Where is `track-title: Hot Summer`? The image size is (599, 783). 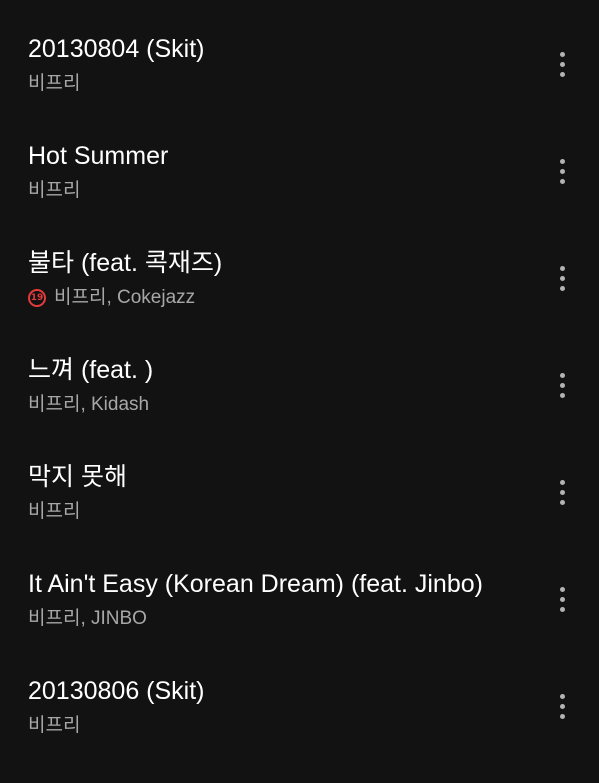
track-title: Hot Summer is located at coordinates (98, 156).